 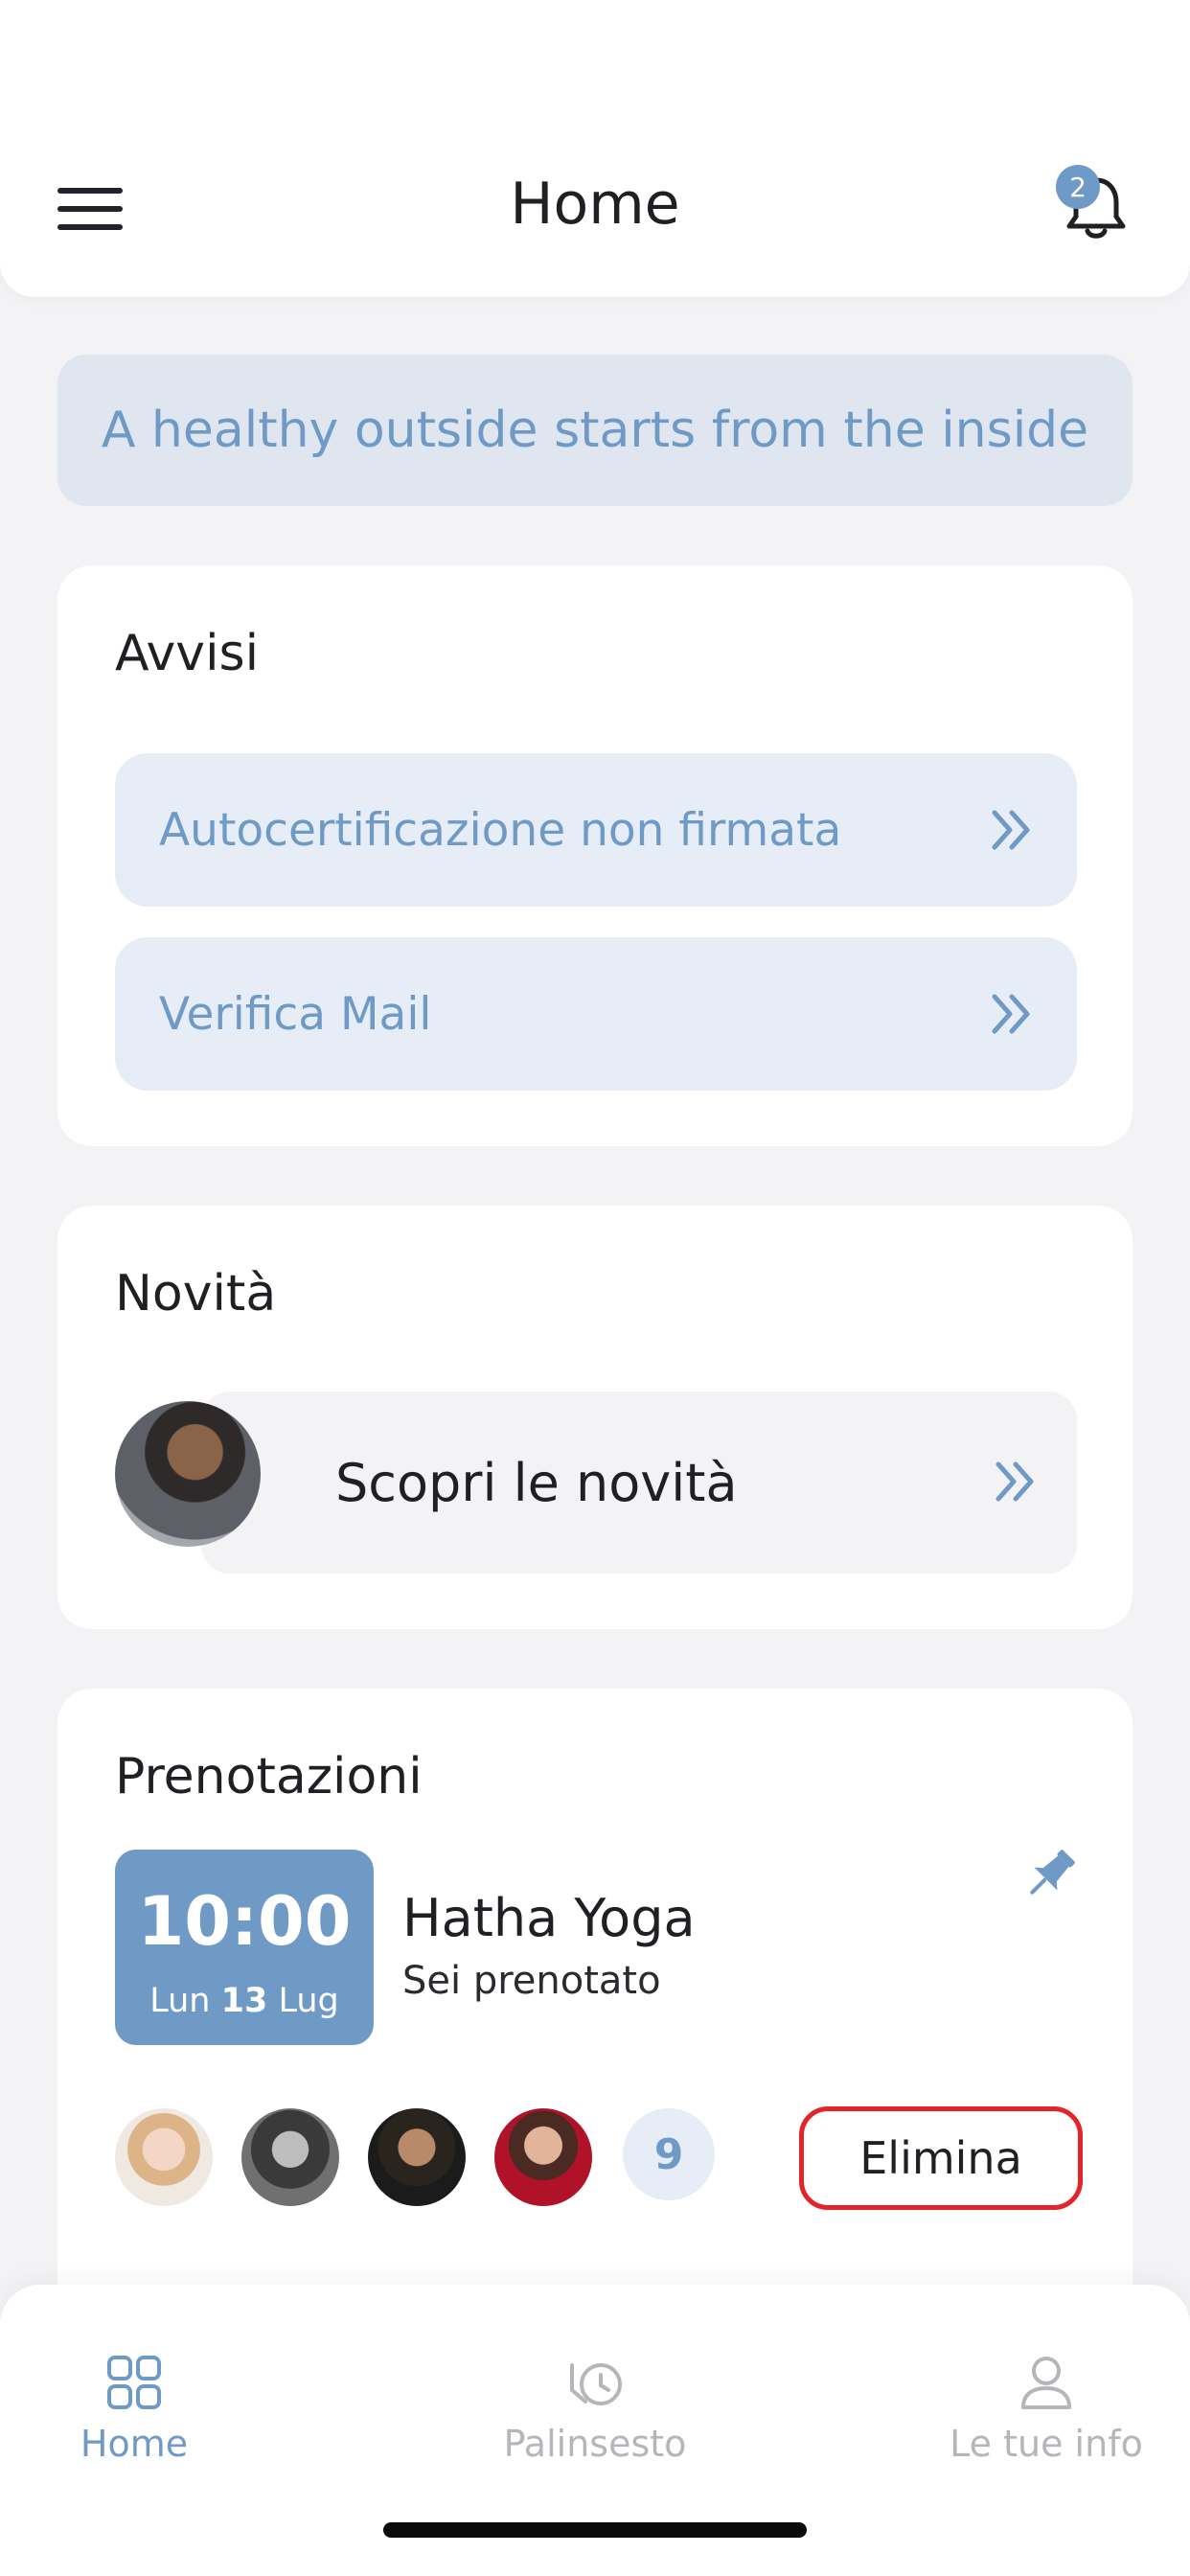 What do you see at coordinates (134, 2382) in the screenshot?
I see `grid-icon` at bounding box center [134, 2382].